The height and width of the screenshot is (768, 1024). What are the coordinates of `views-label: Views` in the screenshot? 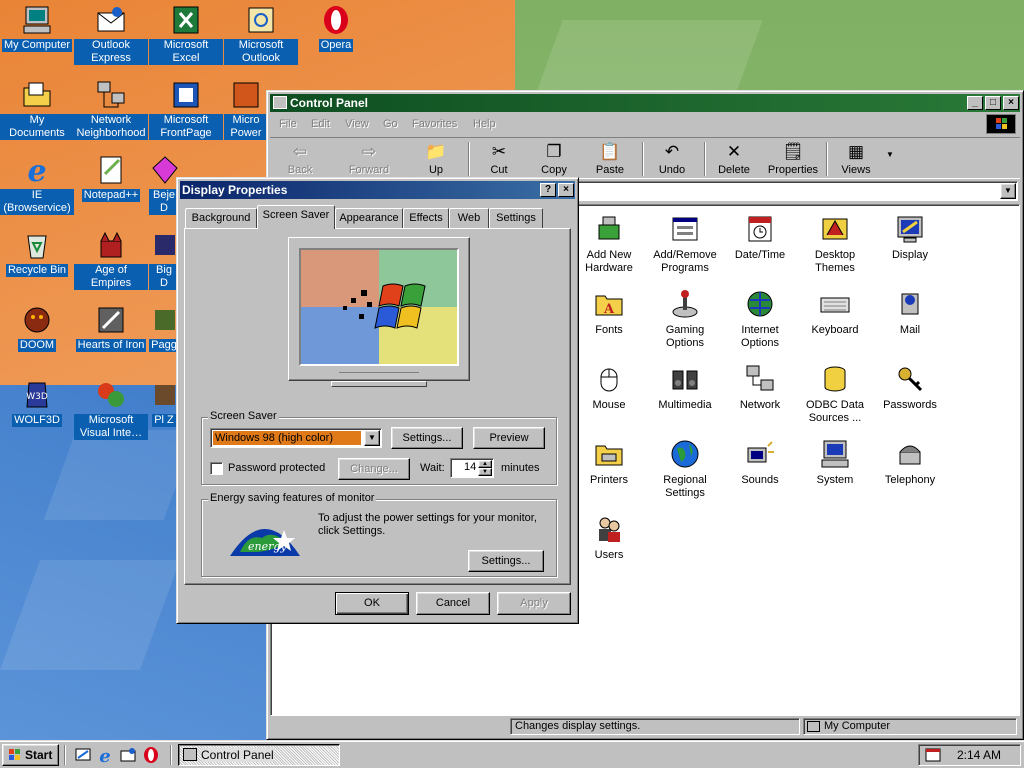 It's located at (856, 170).